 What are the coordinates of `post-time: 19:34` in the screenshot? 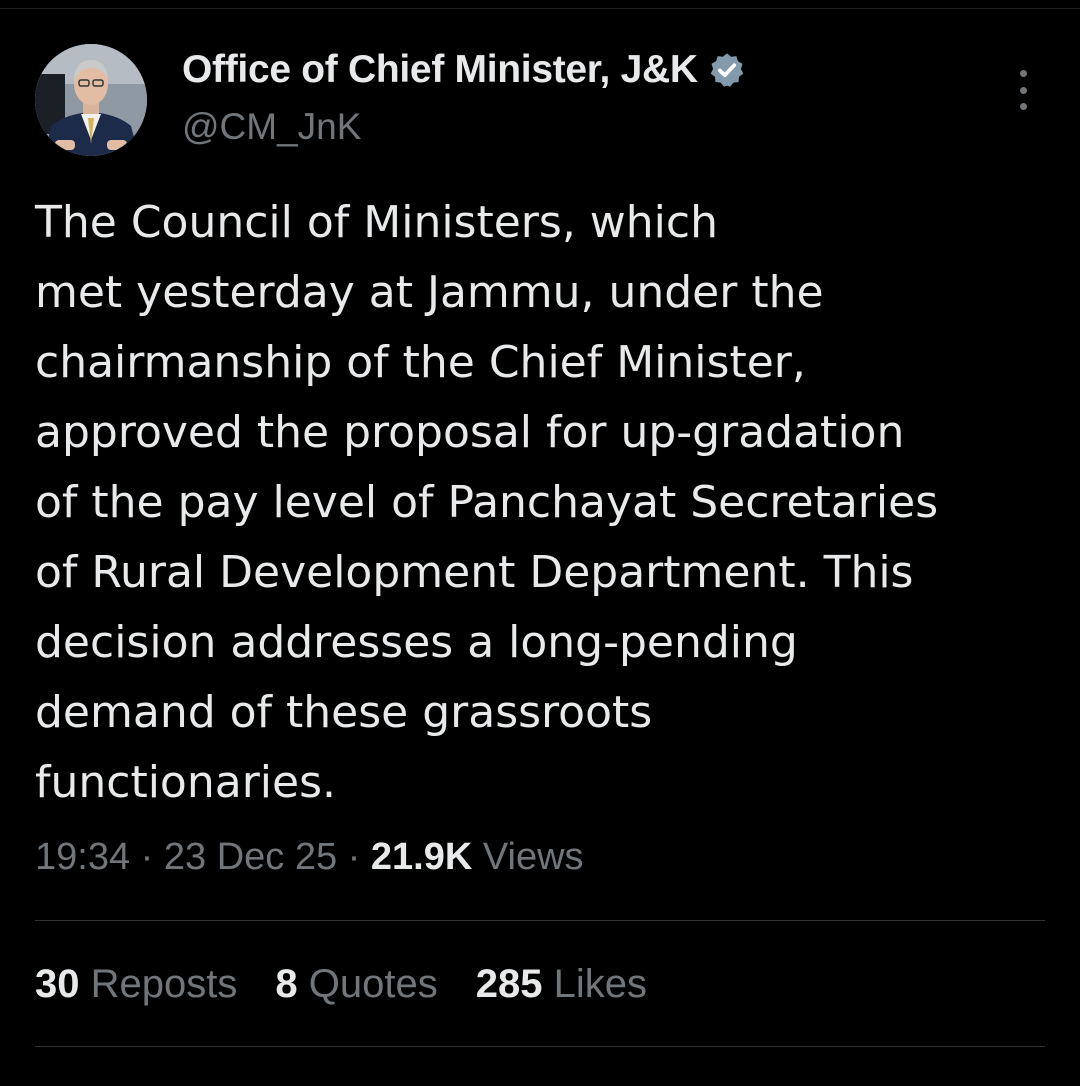 It's located at (82, 857).